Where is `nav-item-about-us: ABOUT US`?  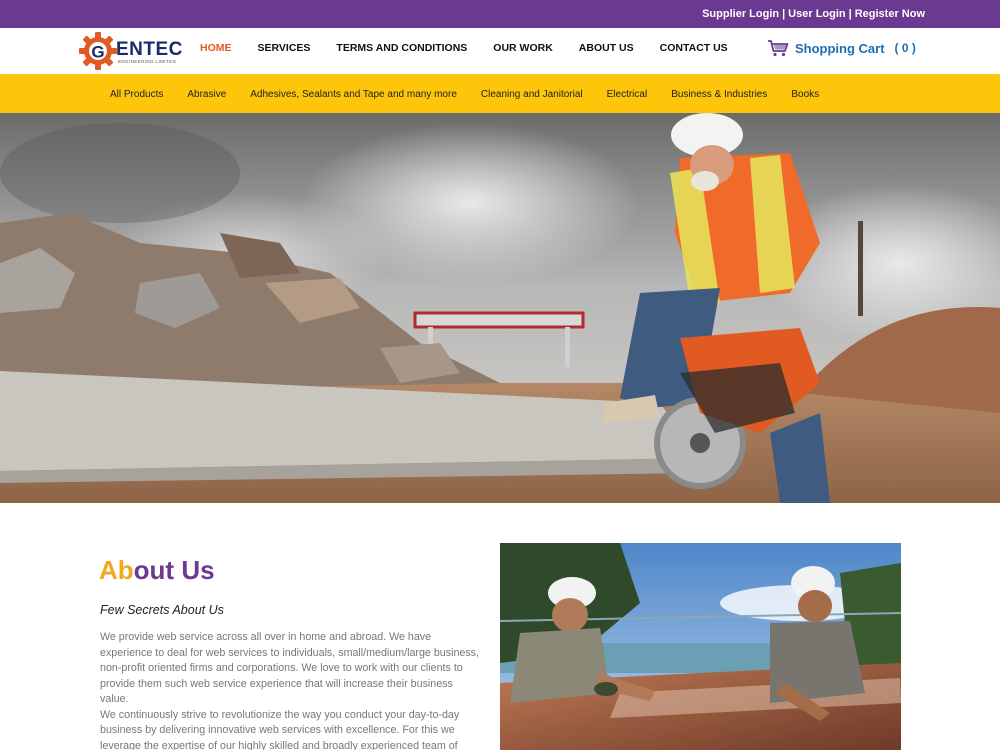 nav-item-about-us: ABOUT US is located at coordinates (606, 48).